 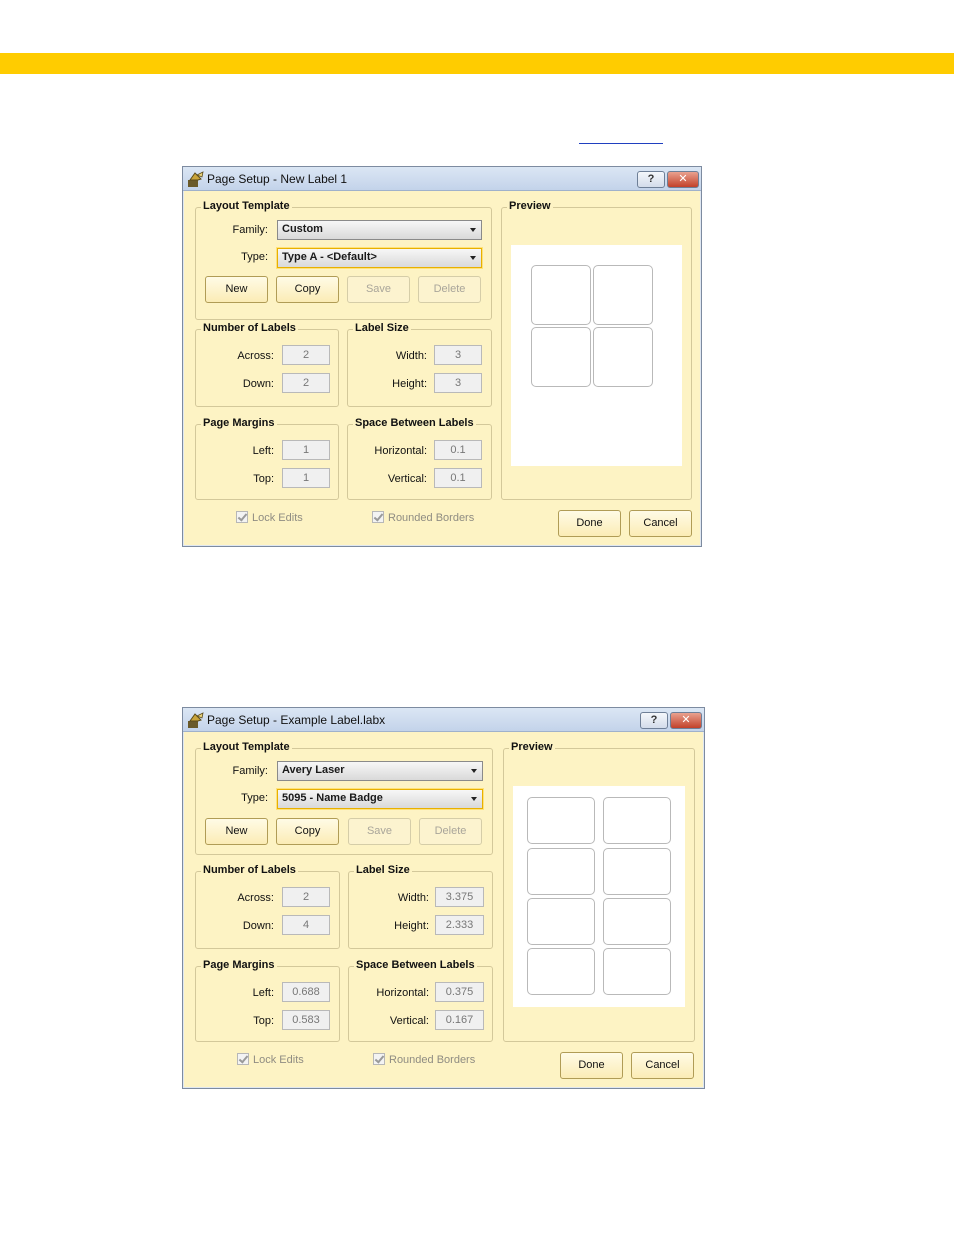 I want to click on height-label: Height:, so click(x=409, y=384).